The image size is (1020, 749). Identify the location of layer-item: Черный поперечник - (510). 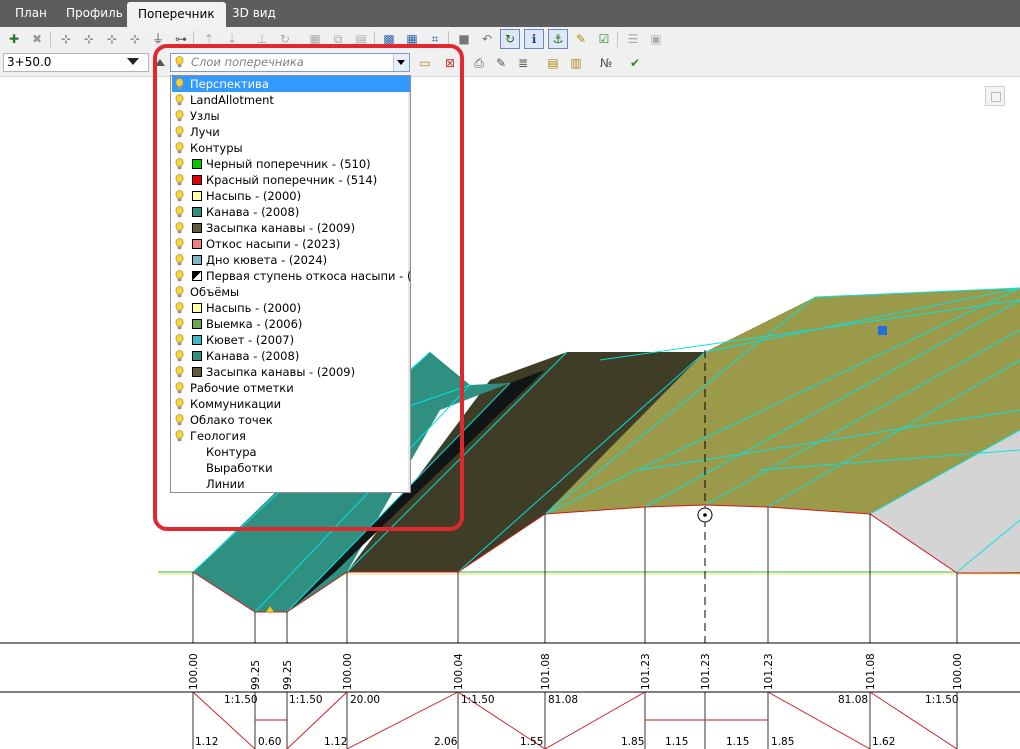
(291, 164).